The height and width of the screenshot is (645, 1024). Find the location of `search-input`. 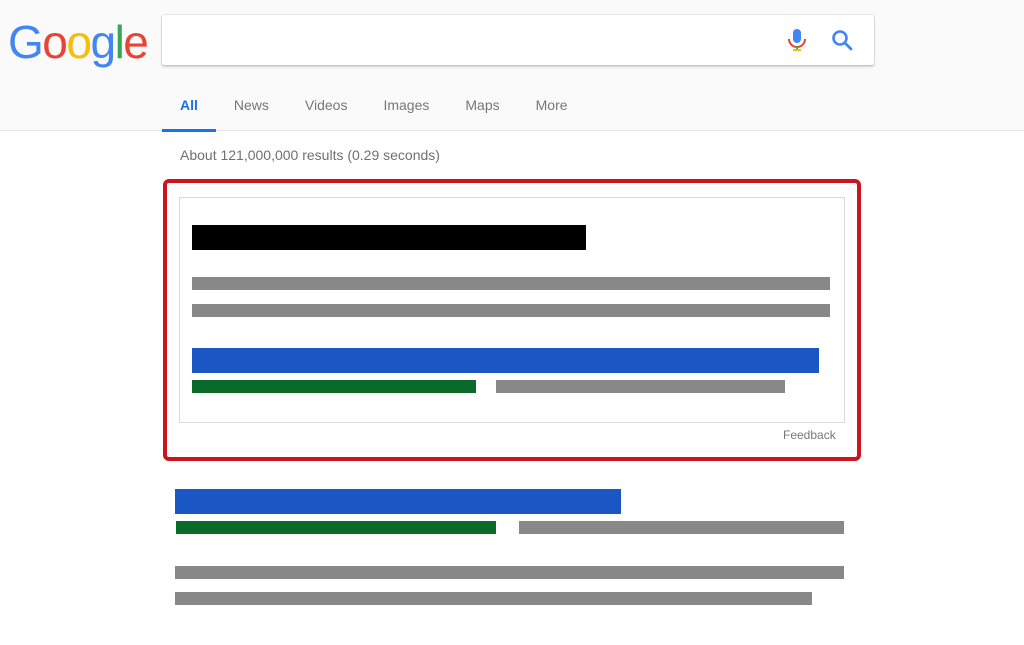

search-input is located at coordinates (476, 40).